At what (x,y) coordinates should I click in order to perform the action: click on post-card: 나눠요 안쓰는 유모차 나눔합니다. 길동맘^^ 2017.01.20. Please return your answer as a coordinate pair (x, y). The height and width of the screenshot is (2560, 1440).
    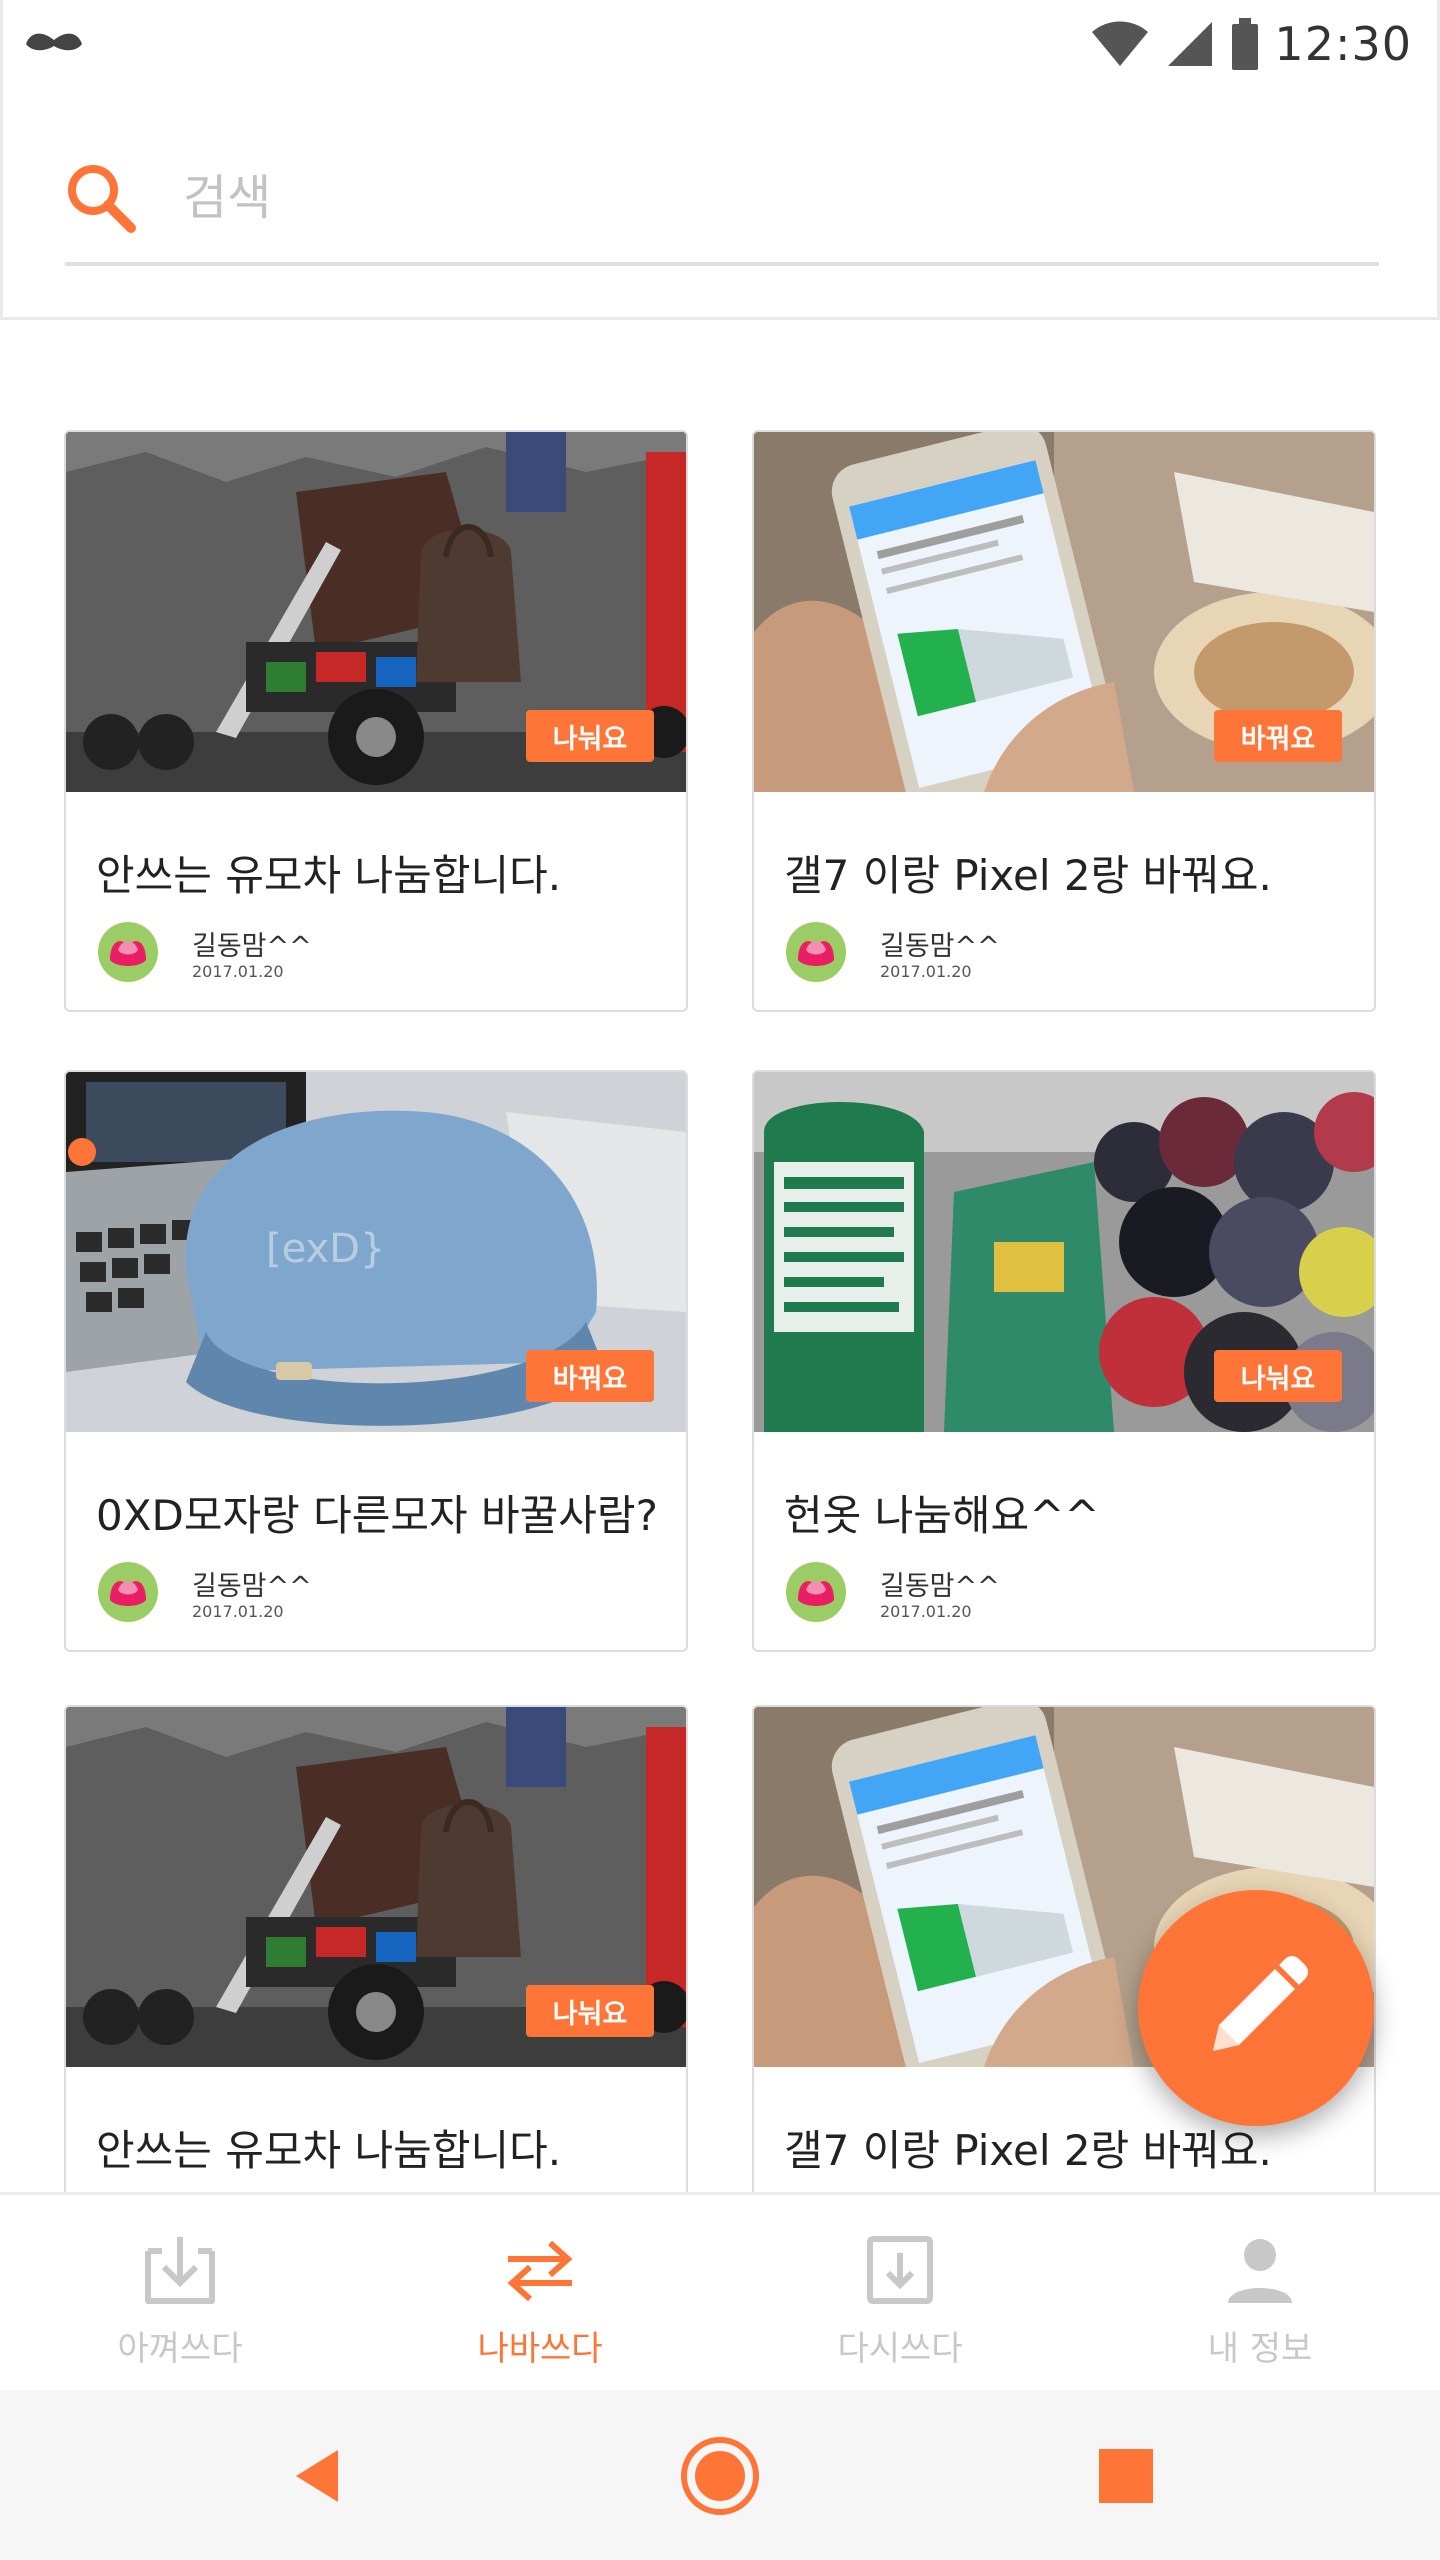
    Looking at the image, I should click on (376, 721).